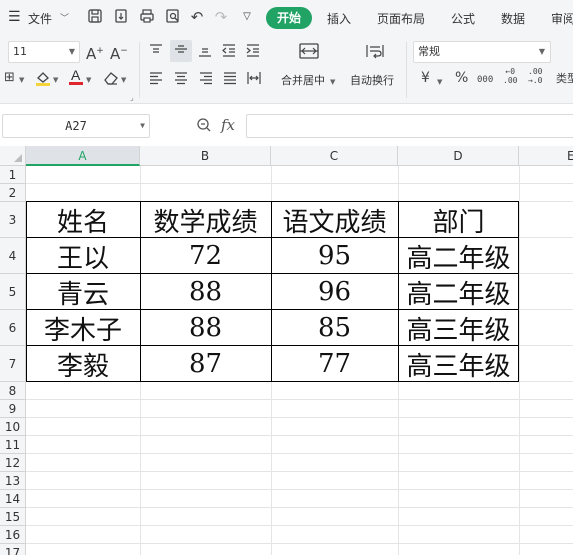 Image resolution: width=573 pixels, height=555 pixels. Describe the element at coordinates (247, 17) in the screenshot. I see `customize-dropdown-icon: ▽` at that location.